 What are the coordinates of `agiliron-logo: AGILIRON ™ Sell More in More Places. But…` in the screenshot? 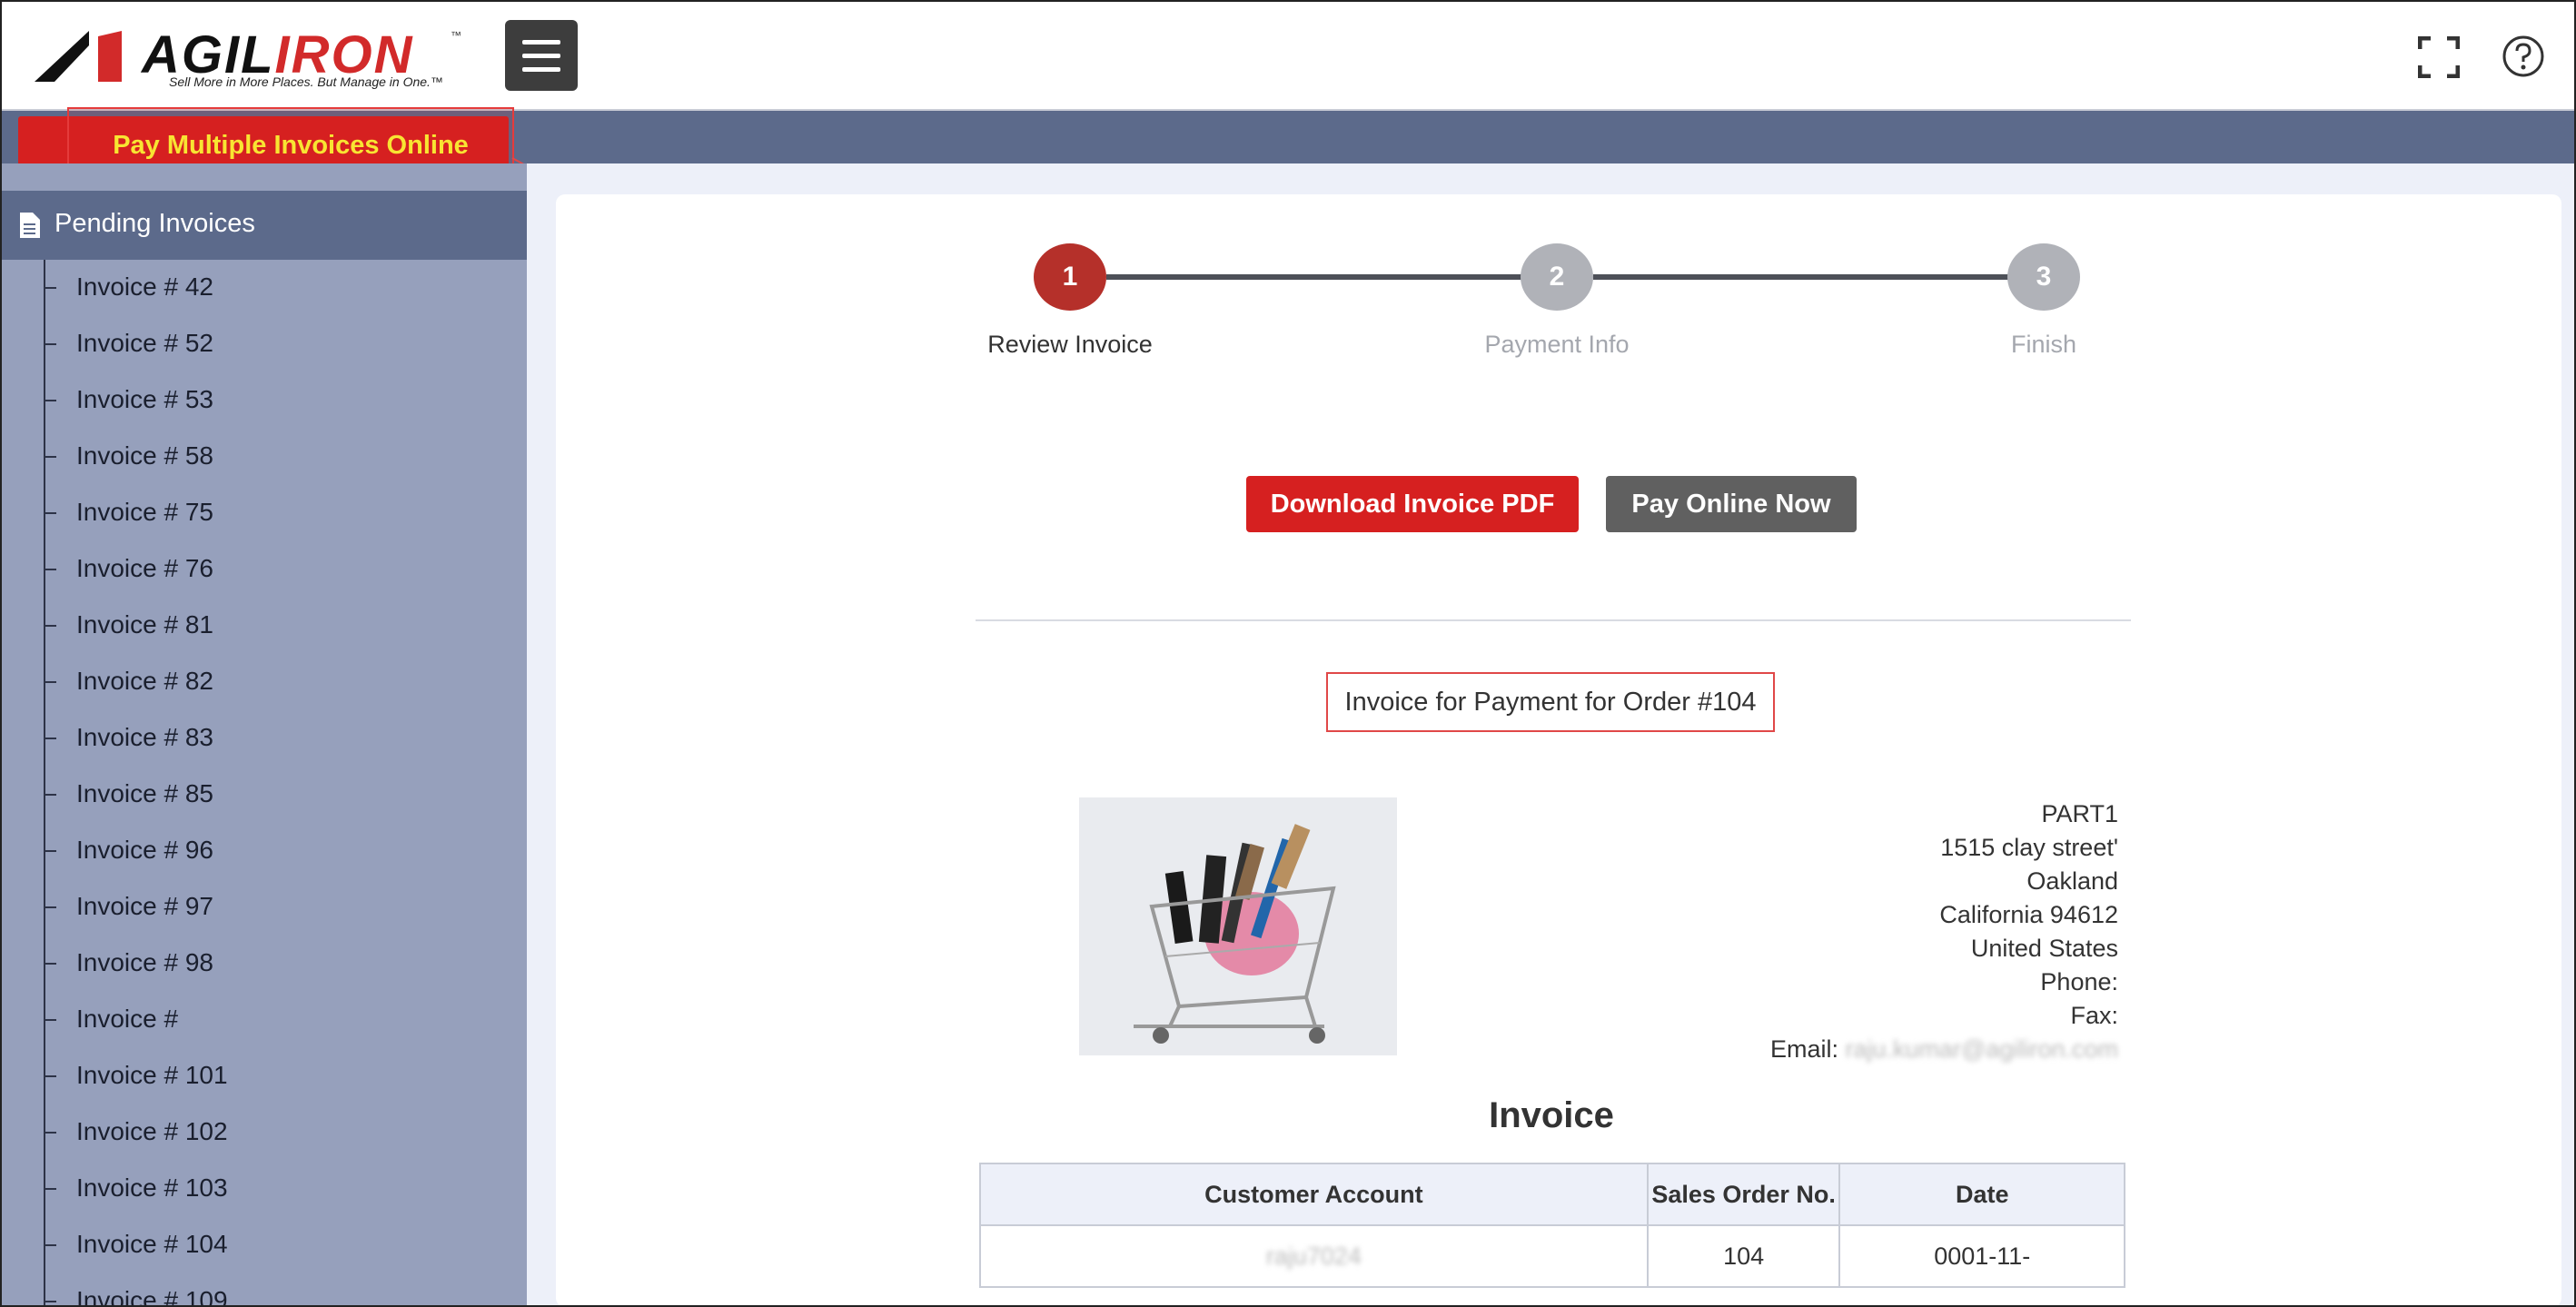 It's located at (248, 59).